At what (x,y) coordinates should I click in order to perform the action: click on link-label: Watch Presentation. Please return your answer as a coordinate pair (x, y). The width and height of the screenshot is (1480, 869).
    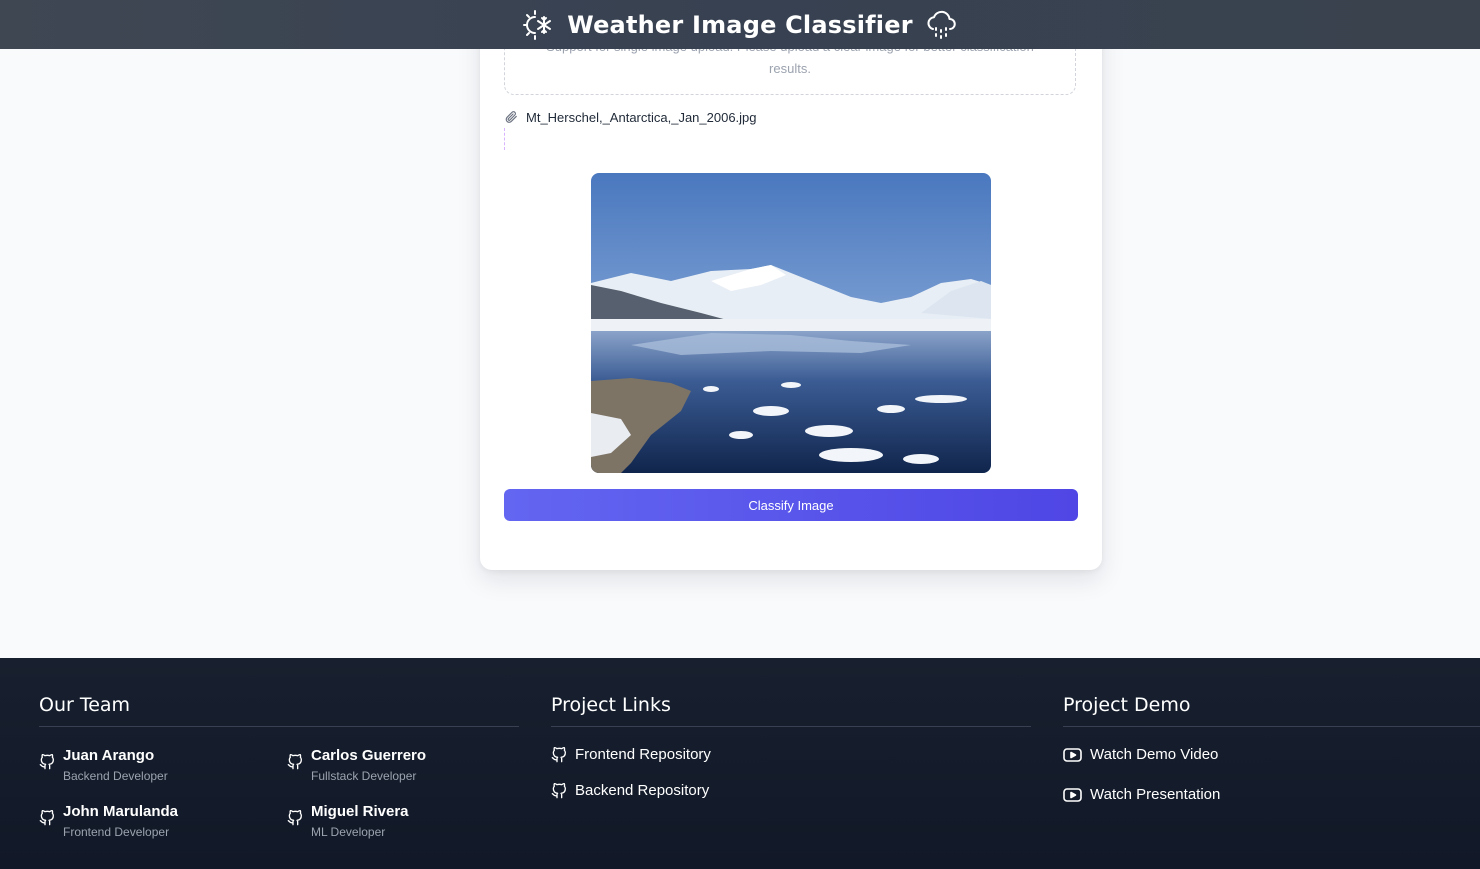
    Looking at the image, I should click on (1155, 794).